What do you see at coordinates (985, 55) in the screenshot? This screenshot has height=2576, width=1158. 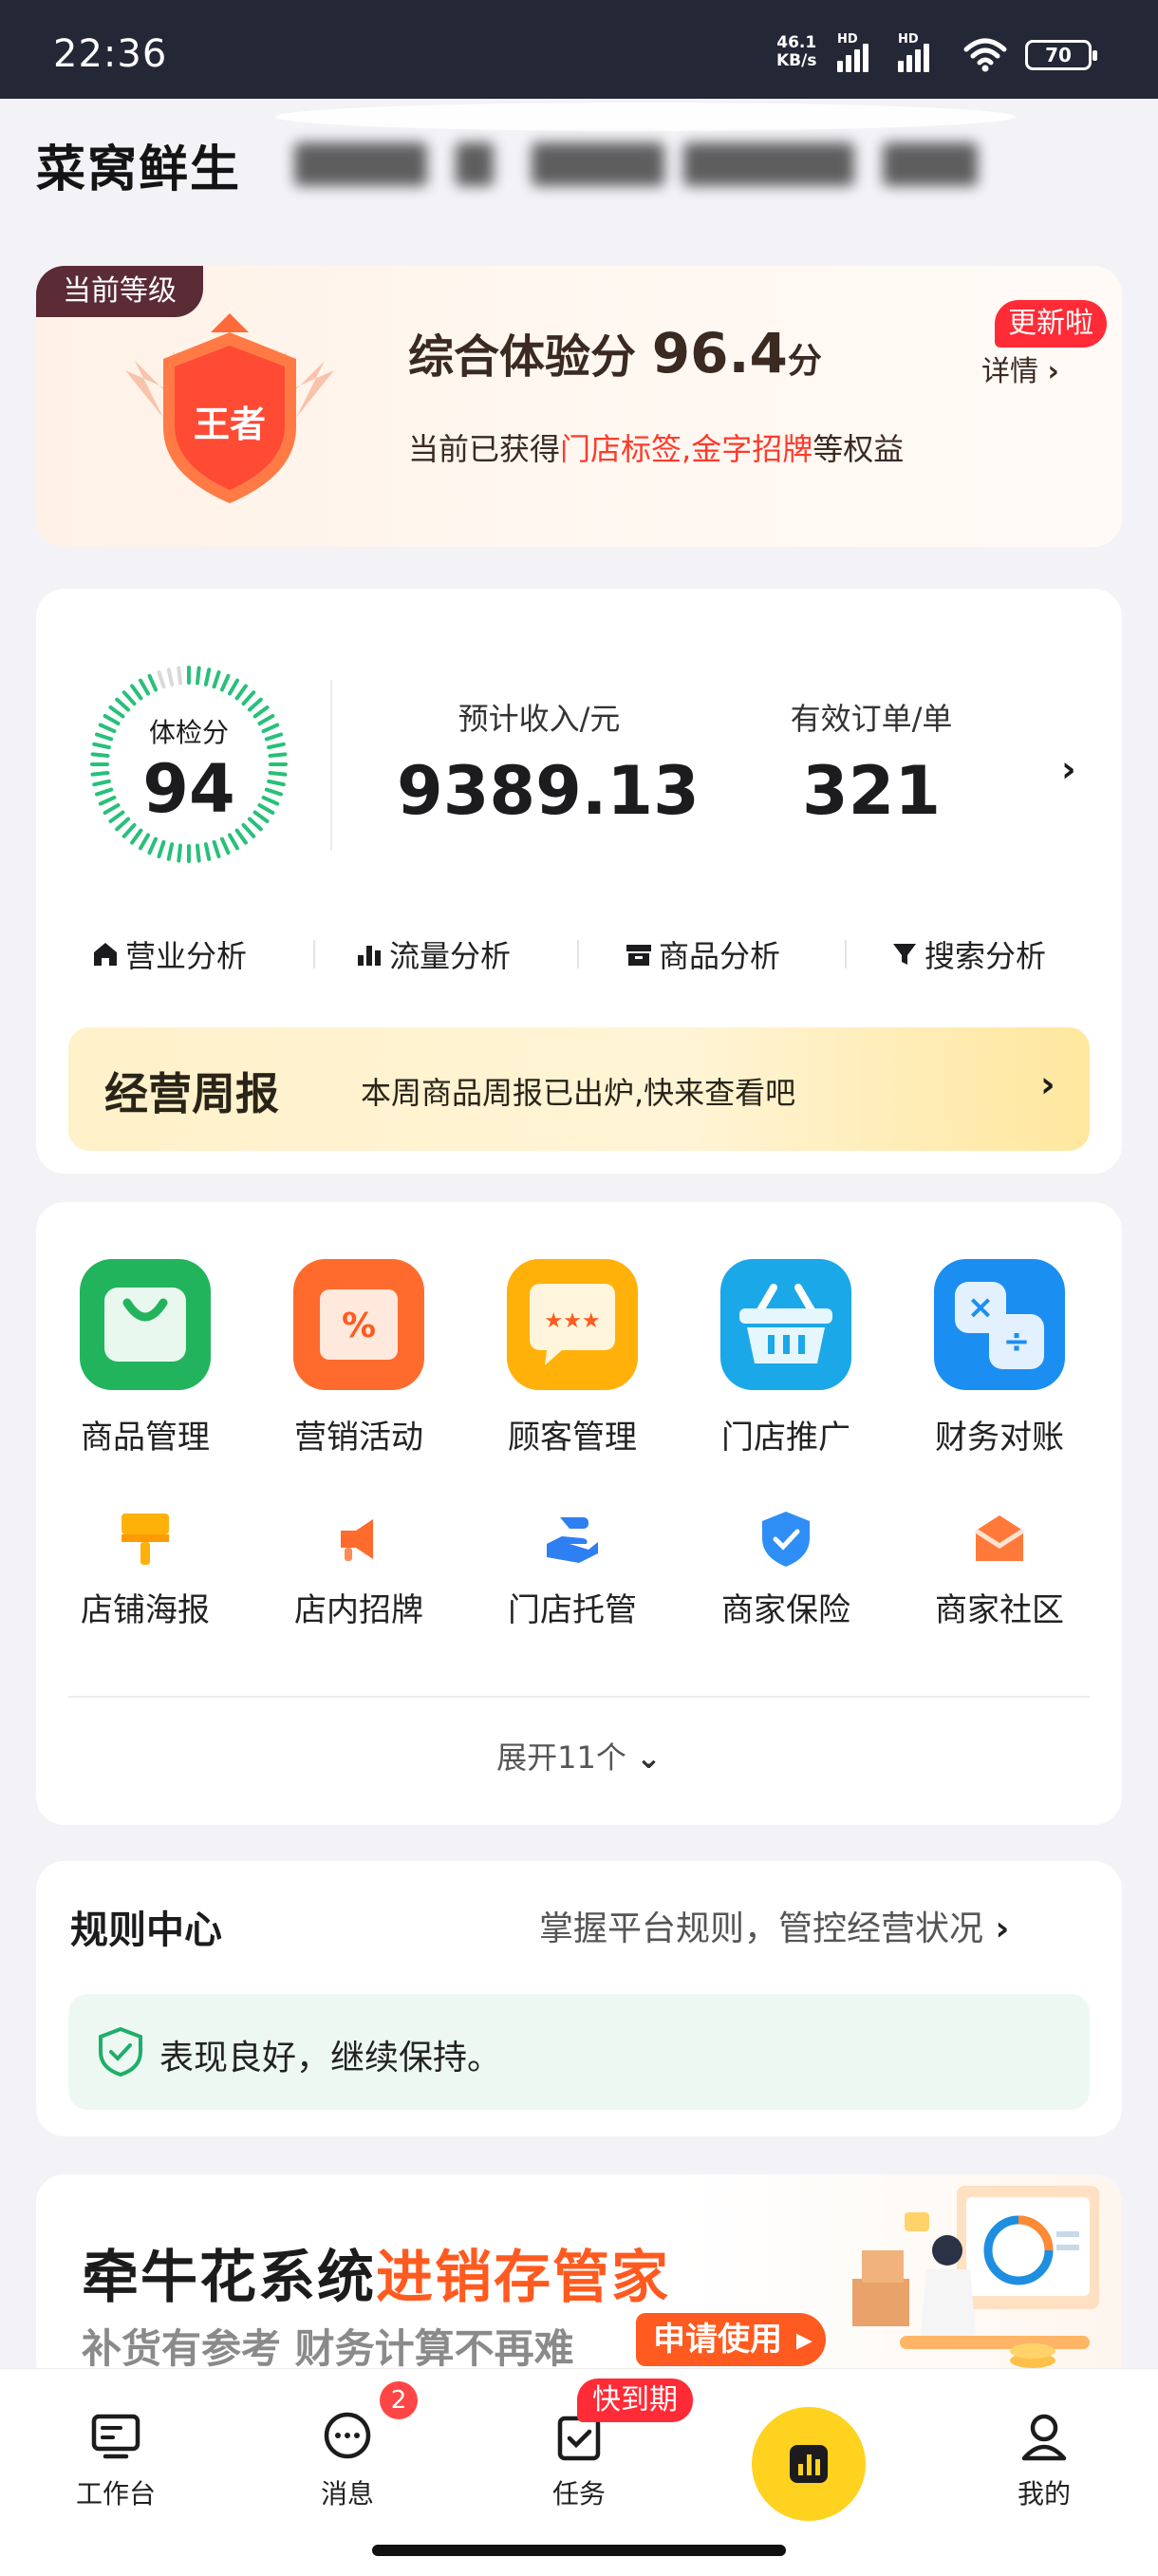 I see `wifi-icon` at bounding box center [985, 55].